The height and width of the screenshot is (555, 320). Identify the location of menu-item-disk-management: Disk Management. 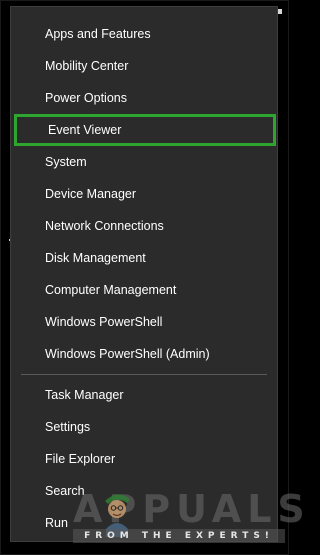
(144, 258).